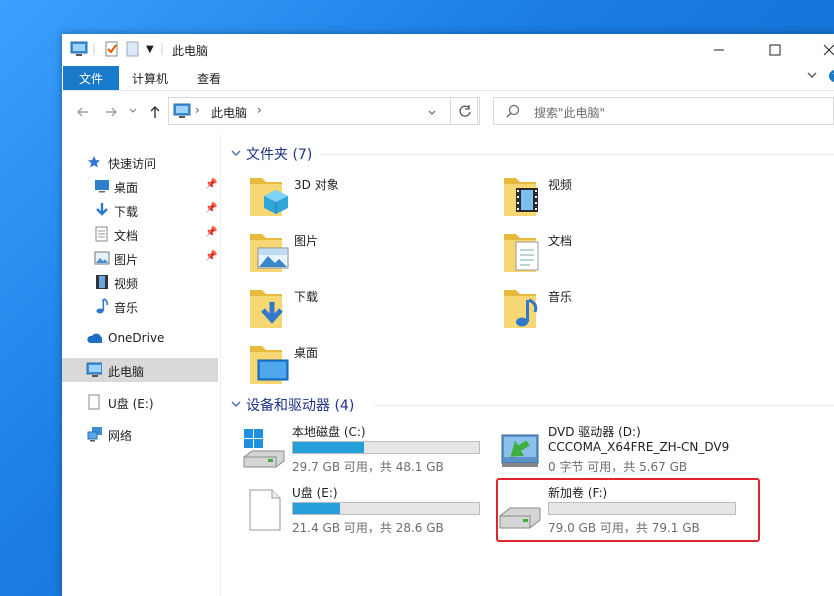 The image size is (834, 596). I want to click on minimize-button, so click(719, 50).